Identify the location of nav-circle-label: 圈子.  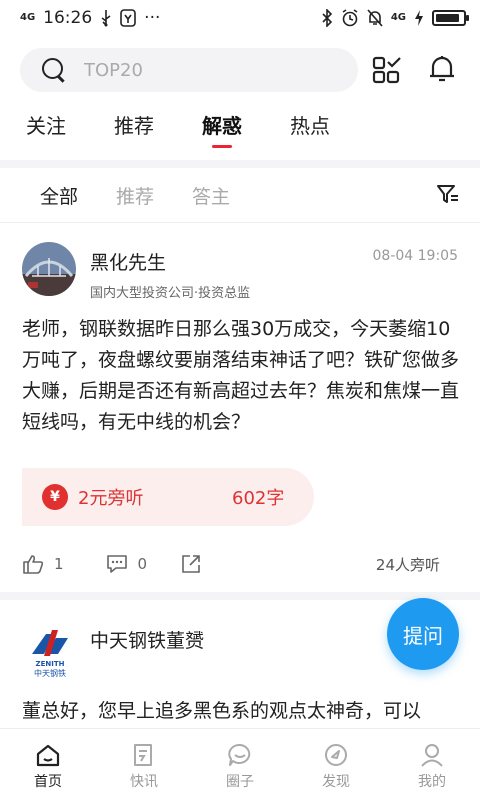
(240, 782).